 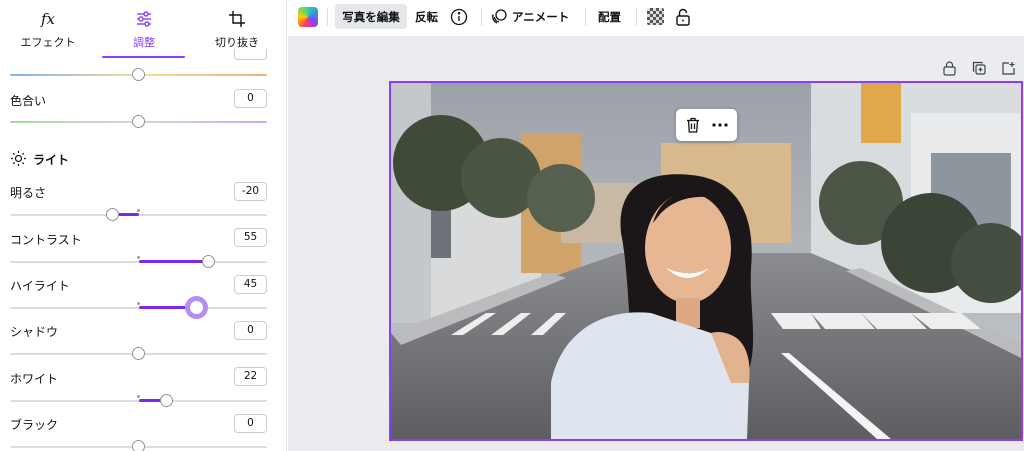 What do you see at coordinates (34, 332) in the screenshot?
I see `shadows-label: シャドウ` at bounding box center [34, 332].